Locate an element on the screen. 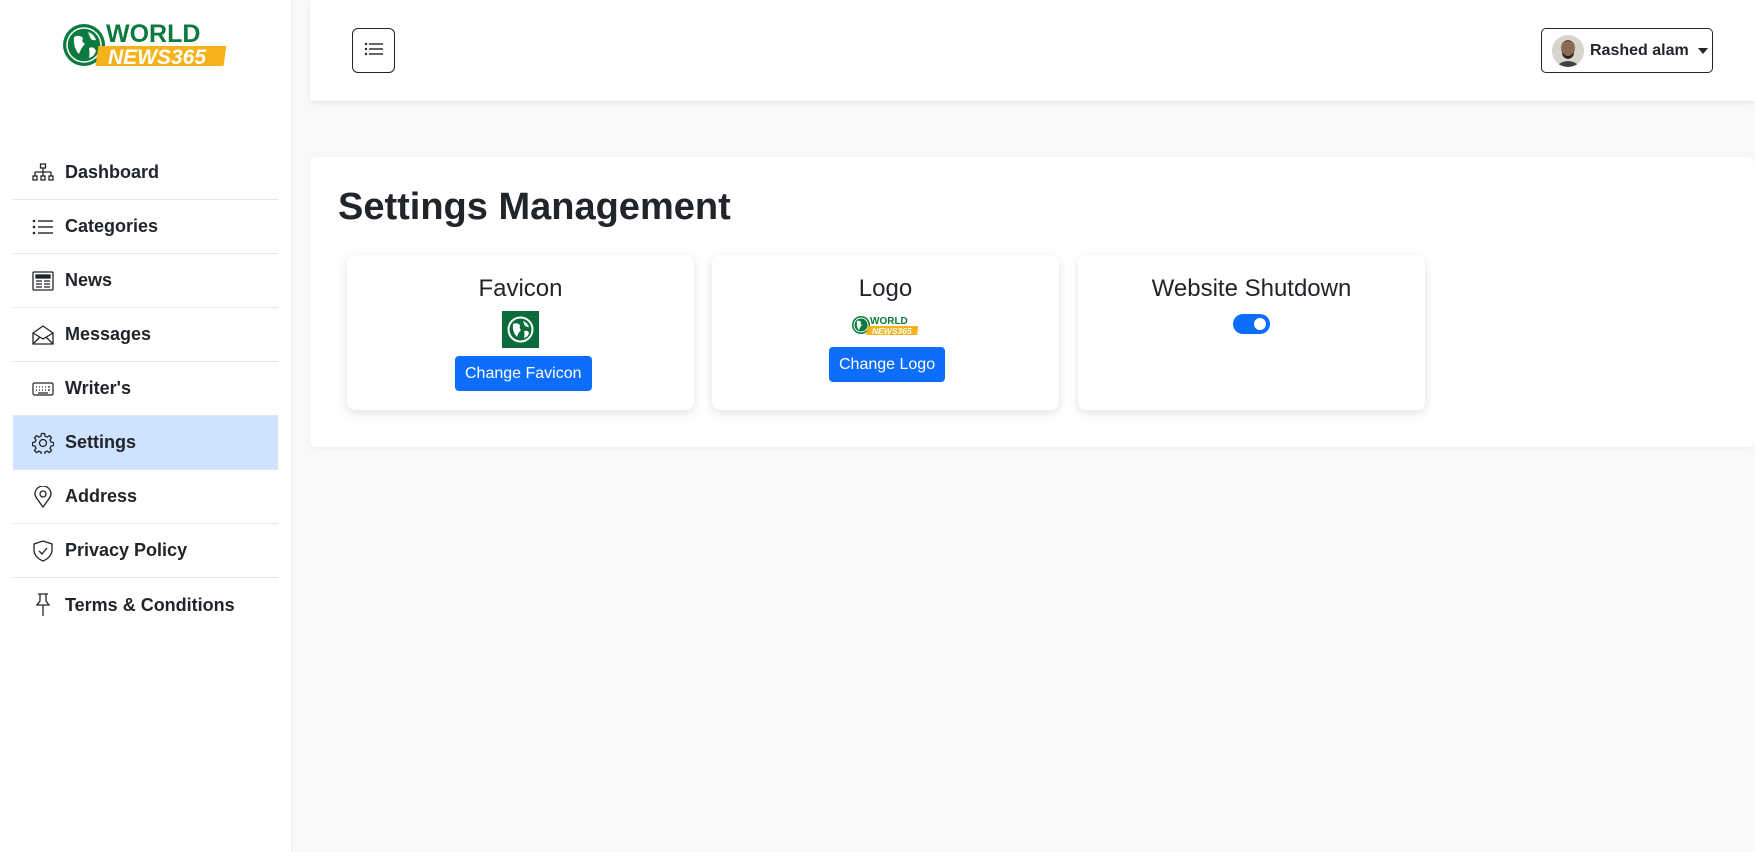 The width and height of the screenshot is (1755, 852). brand-line1: WORLD is located at coordinates (153, 34).